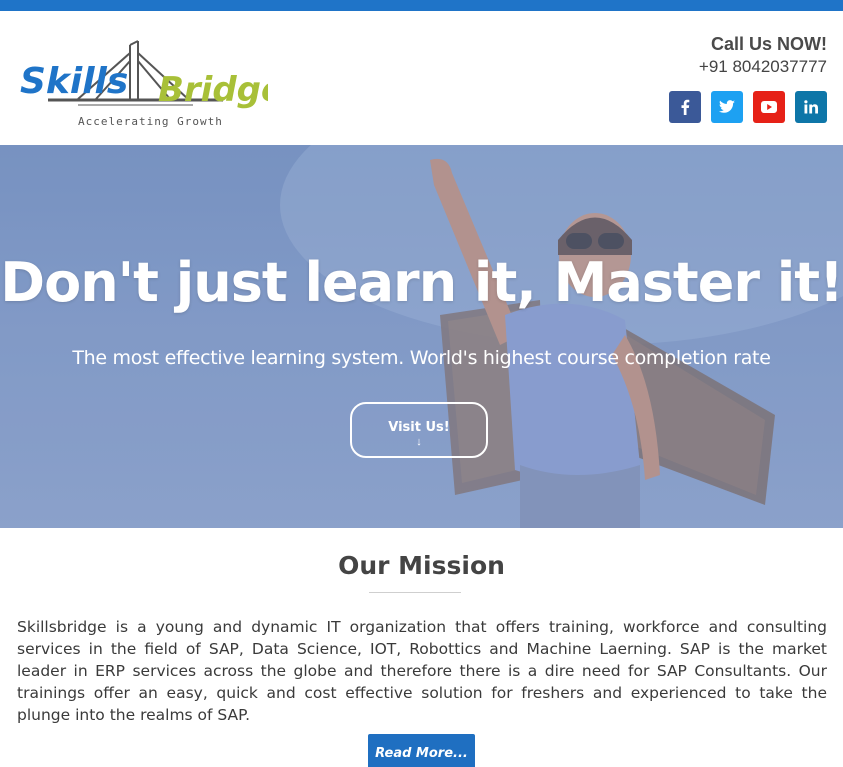  I want to click on youtube-button, so click(769, 107).